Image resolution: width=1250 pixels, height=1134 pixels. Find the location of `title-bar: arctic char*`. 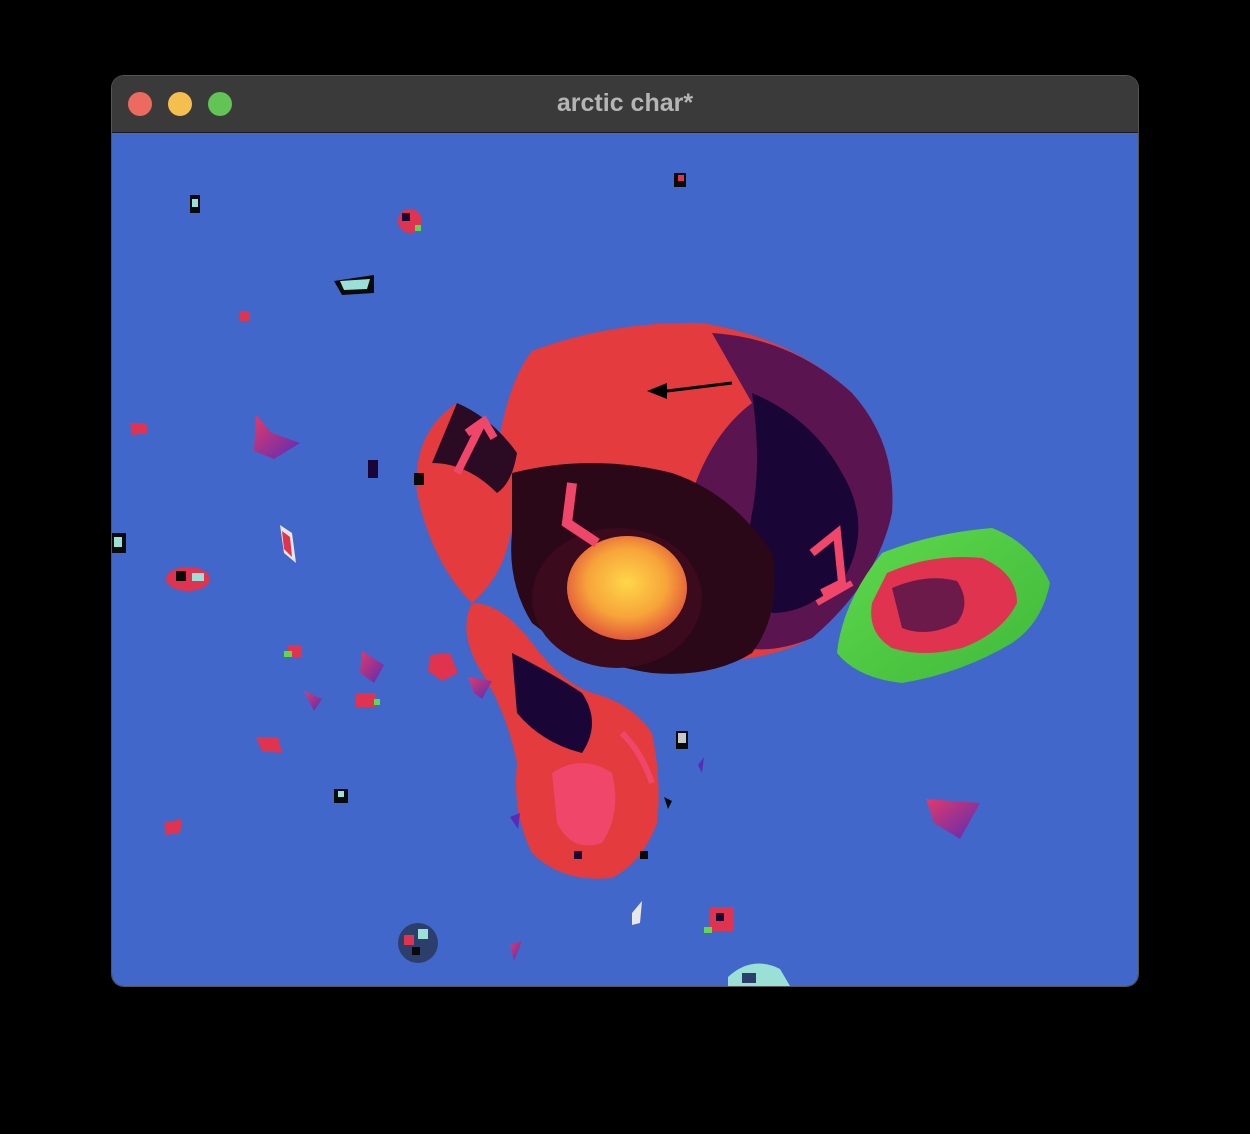

title-bar: arctic char* is located at coordinates (625, 104).